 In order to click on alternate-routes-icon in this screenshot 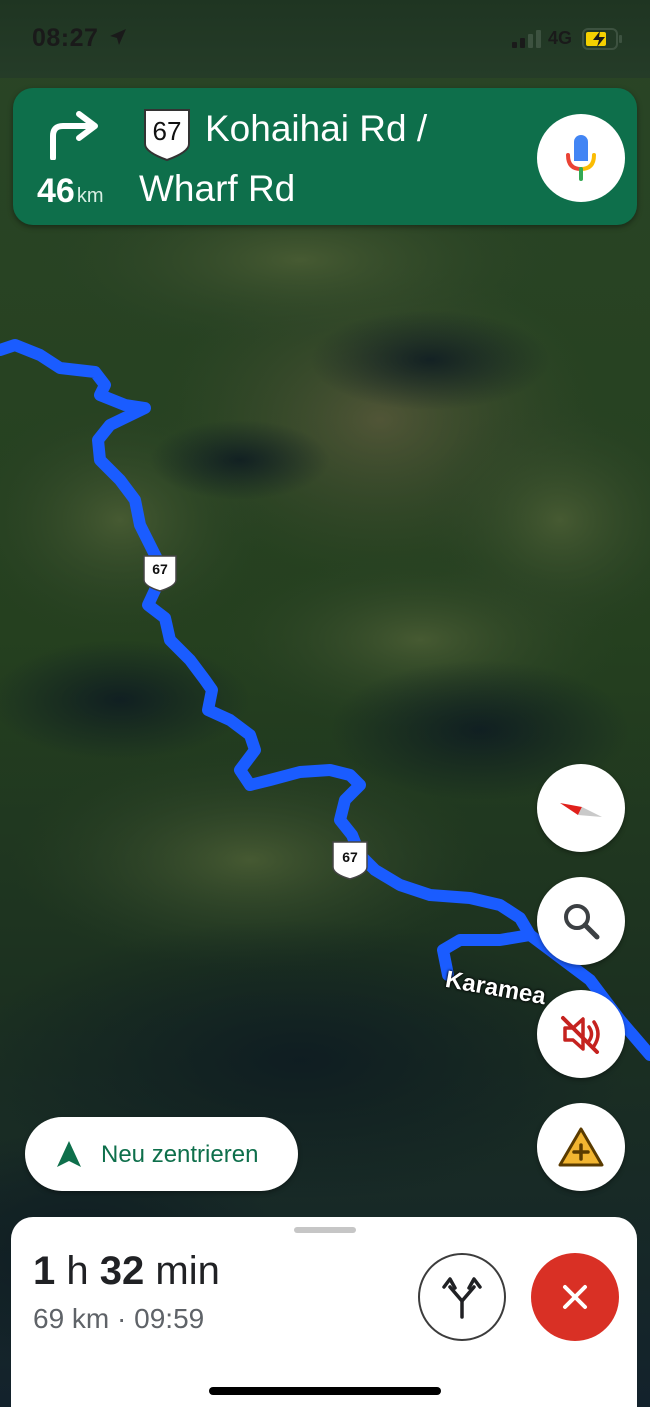, I will do `click(462, 1298)`.